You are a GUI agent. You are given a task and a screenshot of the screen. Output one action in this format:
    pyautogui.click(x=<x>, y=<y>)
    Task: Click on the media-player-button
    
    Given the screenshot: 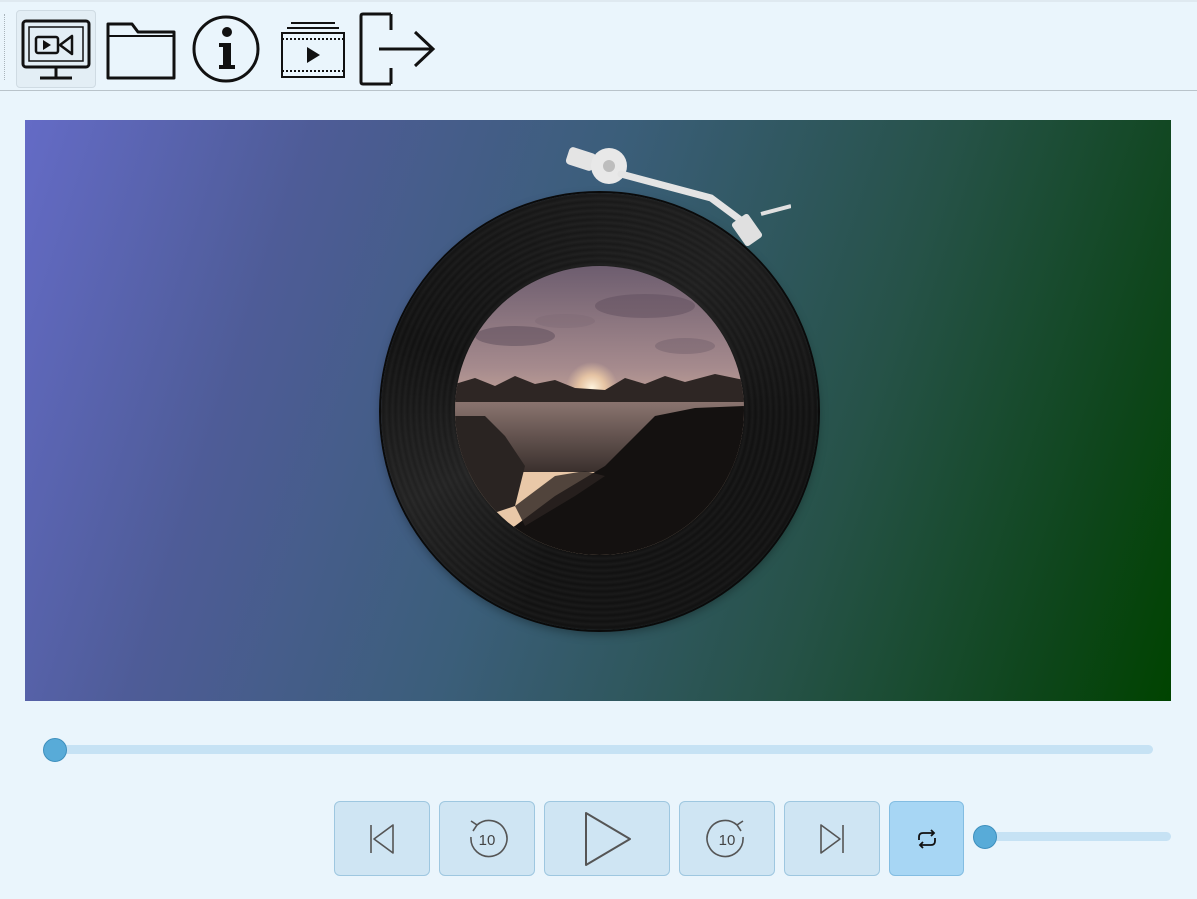 What is the action you would take?
    pyautogui.click(x=56, y=49)
    